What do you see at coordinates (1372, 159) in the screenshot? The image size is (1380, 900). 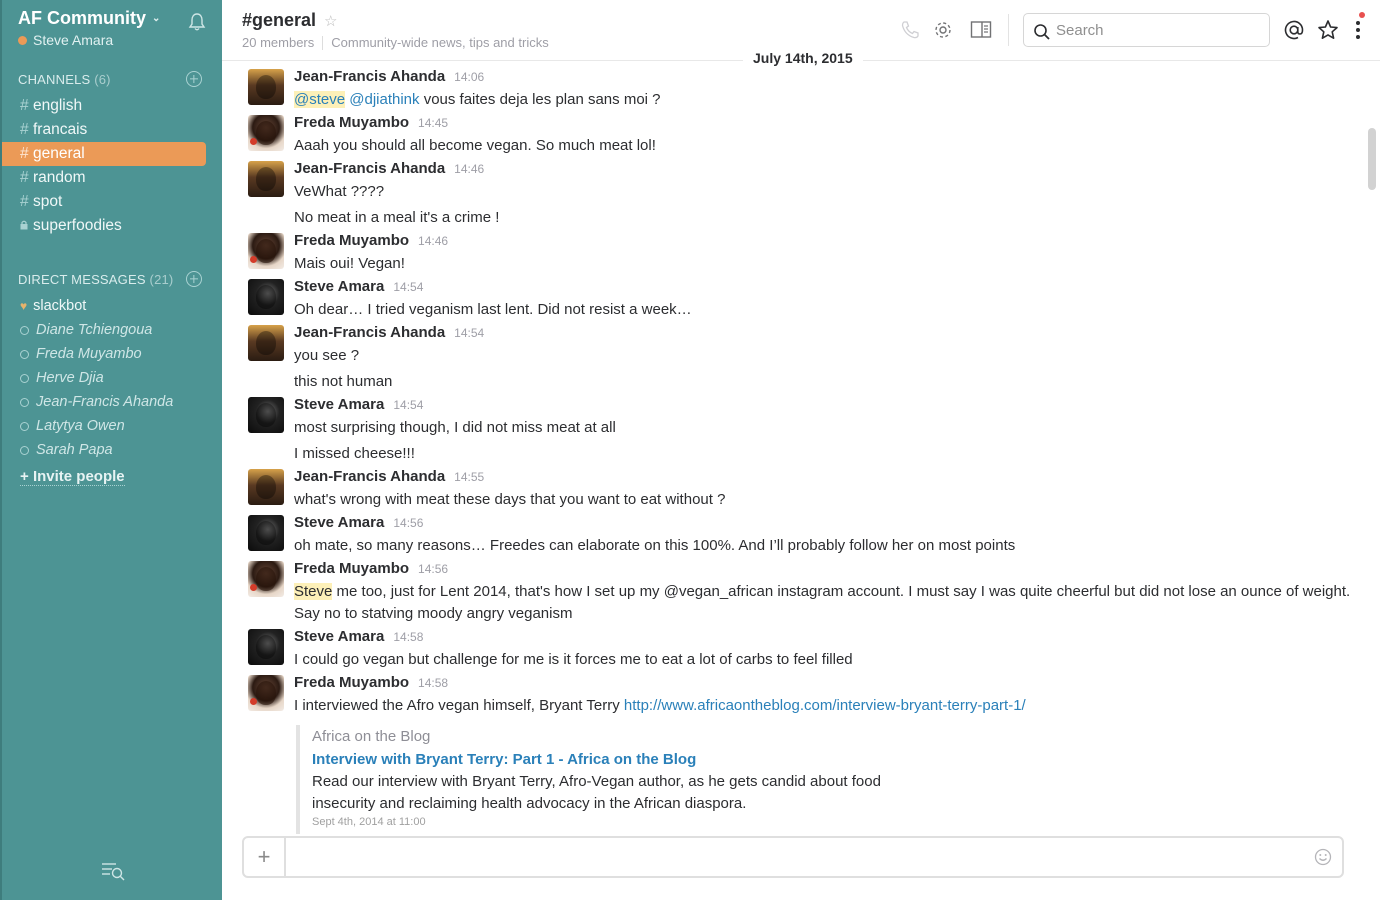 I see `scrollbar-thumb` at bounding box center [1372, 159].